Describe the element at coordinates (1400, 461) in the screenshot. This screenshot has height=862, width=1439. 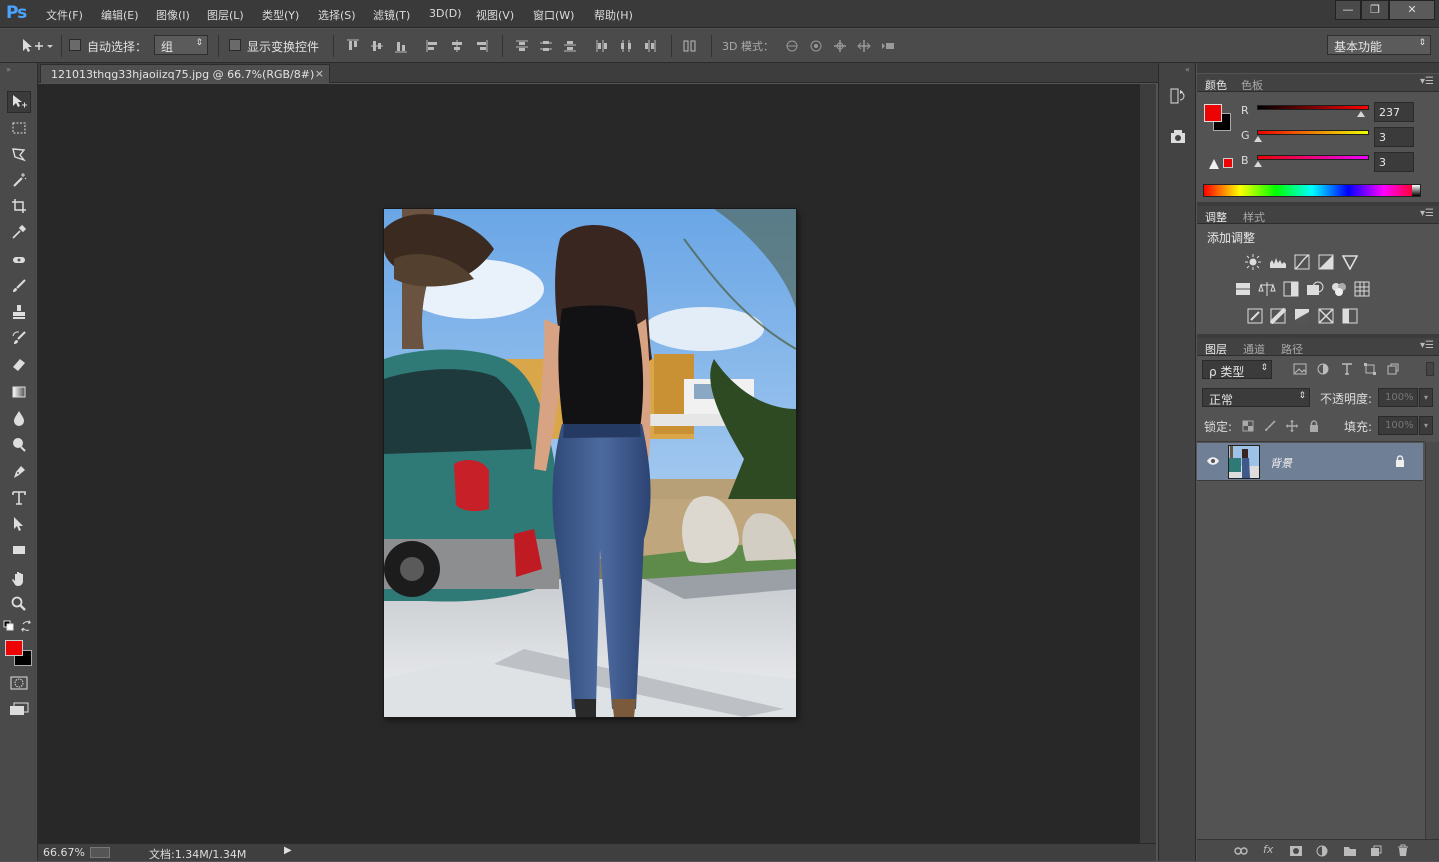
I see `layer-locked-icon` at that location.